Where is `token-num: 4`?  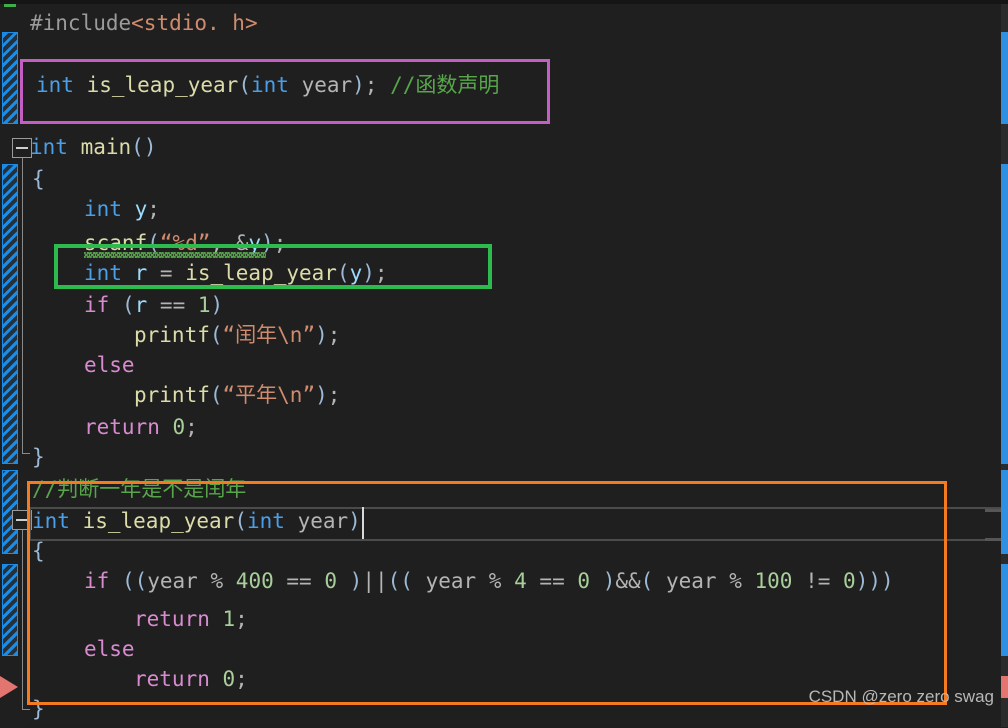 token-num: 4 is located at coordinates (520, 581).